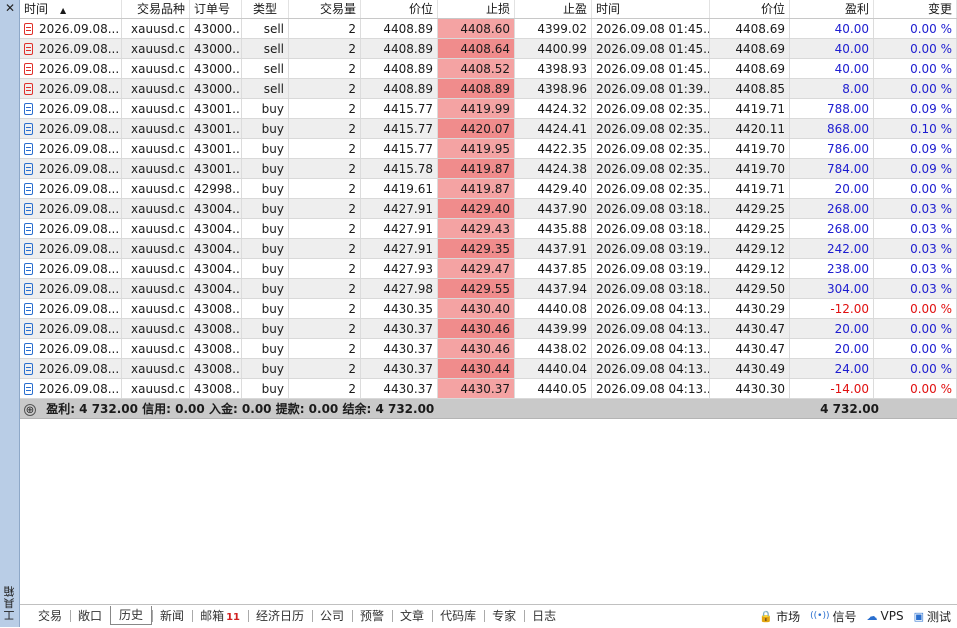 This screenshot has width=957, height=628. I want to click on stop-loss-cell: 4429.43, so click(476, 228).